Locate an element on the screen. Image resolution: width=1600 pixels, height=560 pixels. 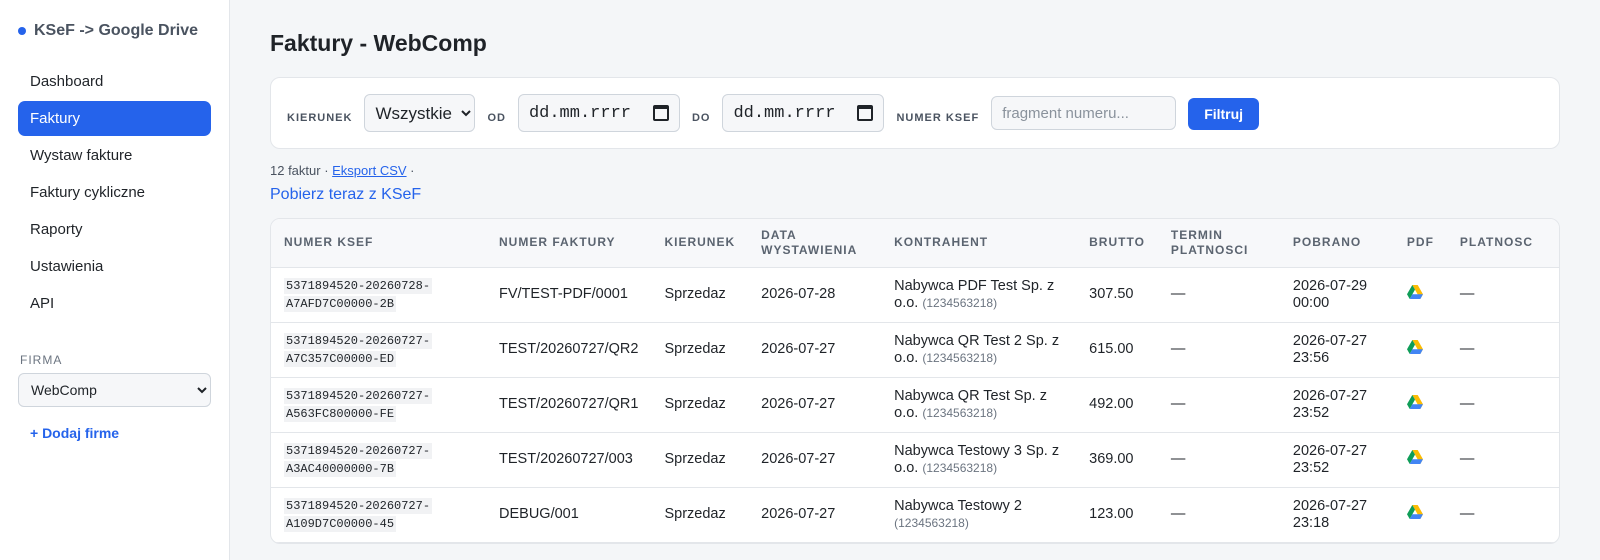
column-header: KONTRAHENT is located at coordinates (979, 243).